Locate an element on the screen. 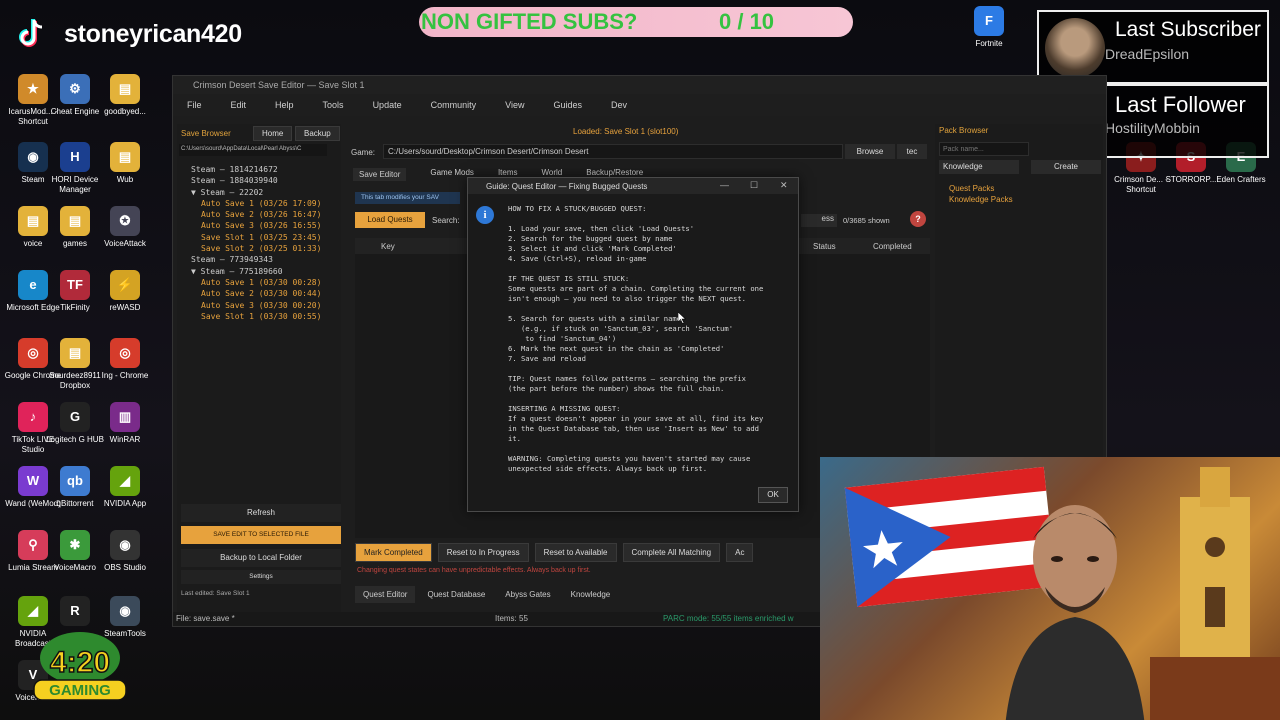  app-icon: ✱ is located at coordinates (75, 545).